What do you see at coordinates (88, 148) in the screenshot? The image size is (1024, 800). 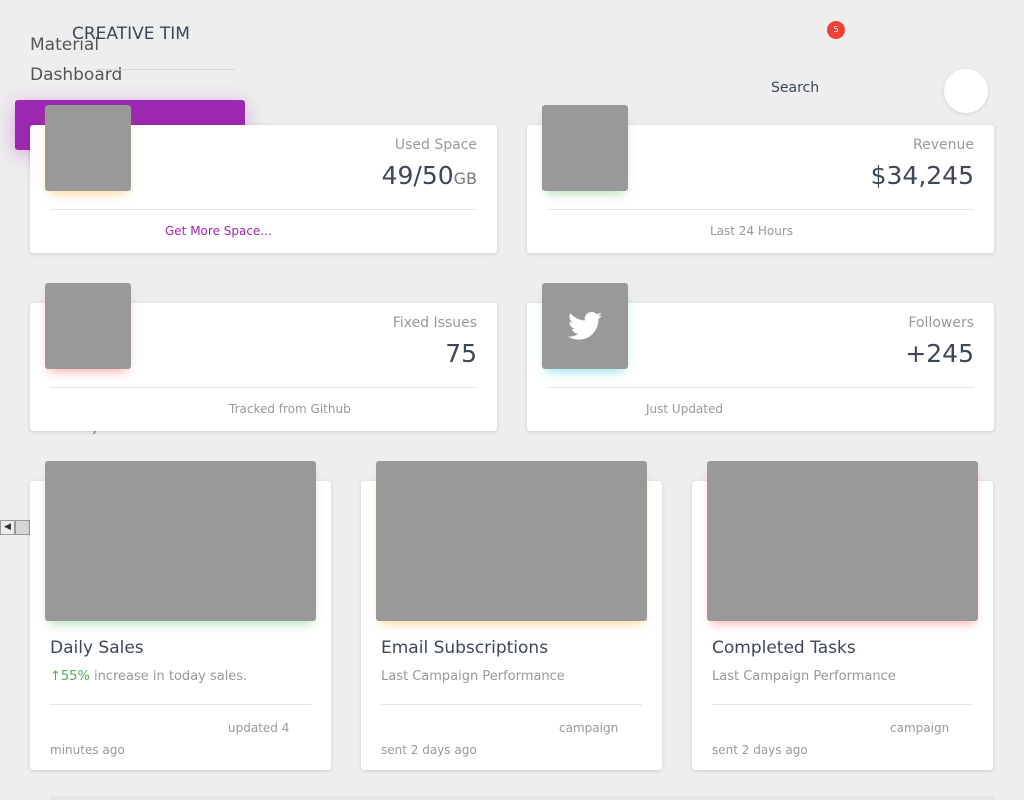 I see `storage-icon` at bounding box center [88, 148].